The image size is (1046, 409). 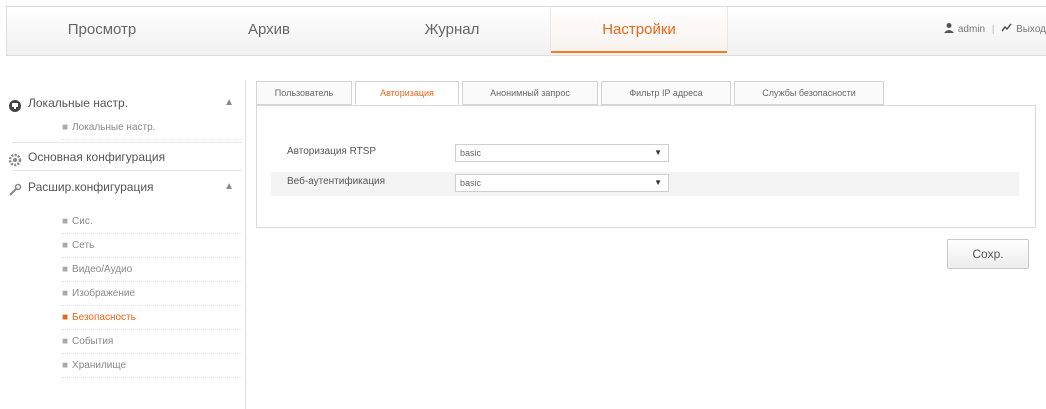 What do you see at coordinates (332, 151) in the screenshot?
I see `rtsp-auth-label: Авторизация RTSP` at bounding box center [332, 151].